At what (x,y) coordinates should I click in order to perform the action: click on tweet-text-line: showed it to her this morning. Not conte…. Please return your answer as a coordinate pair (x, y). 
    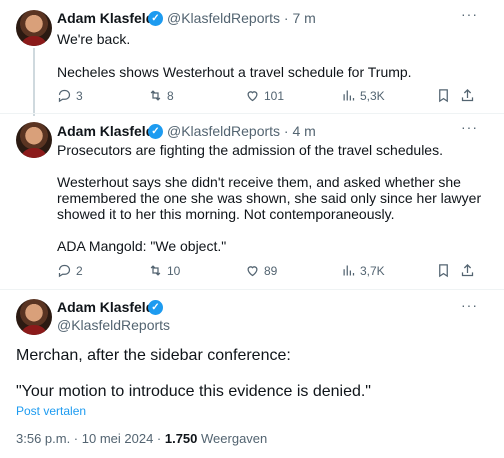
    Looking at the image, I should click on (226, 214).